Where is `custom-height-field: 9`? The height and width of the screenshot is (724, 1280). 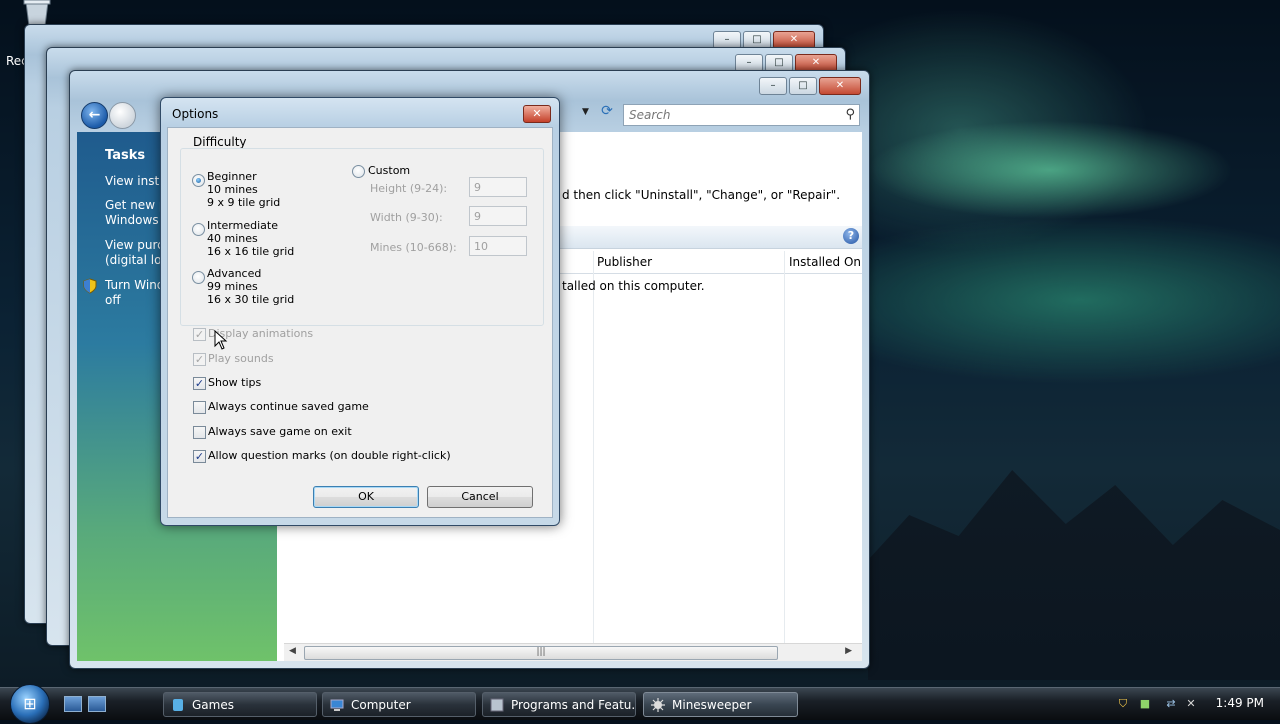 custom-height-field: 9 is located at coordinates (498, 187).